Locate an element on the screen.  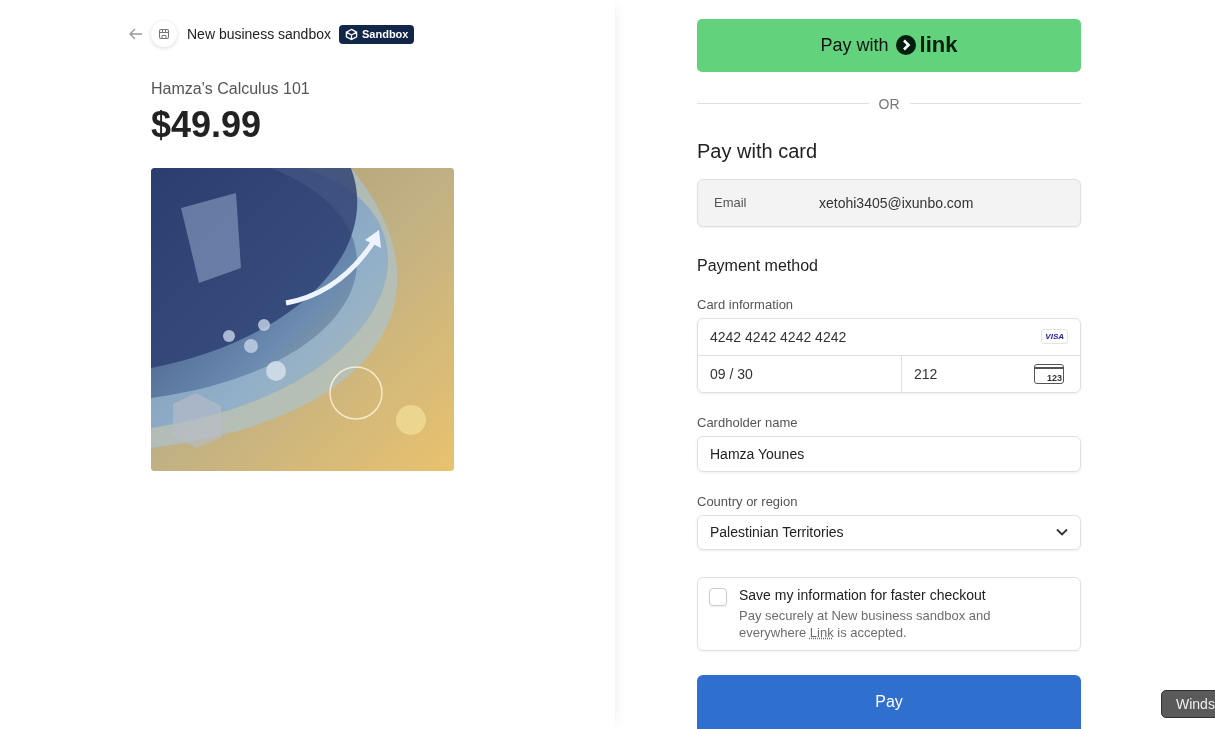
payment-method-title: Payment method is located at coordinates (758, 265).